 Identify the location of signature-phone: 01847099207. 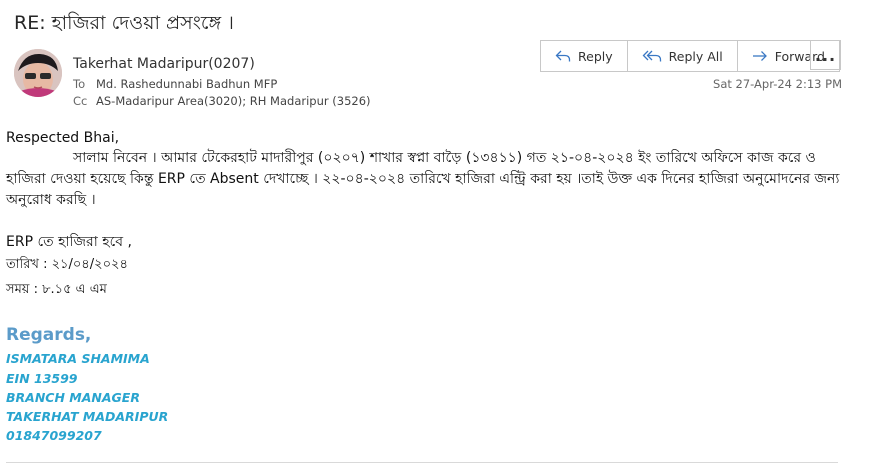
(54, 435).